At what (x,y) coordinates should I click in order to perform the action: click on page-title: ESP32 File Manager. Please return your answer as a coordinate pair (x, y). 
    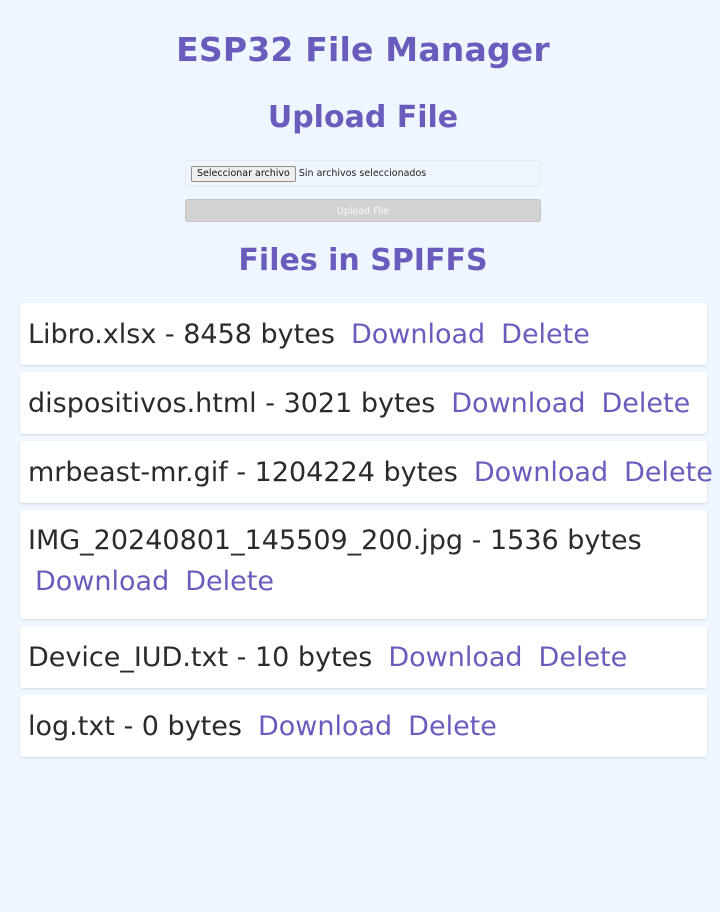
    Looking at the image, I should click on (363, 49).